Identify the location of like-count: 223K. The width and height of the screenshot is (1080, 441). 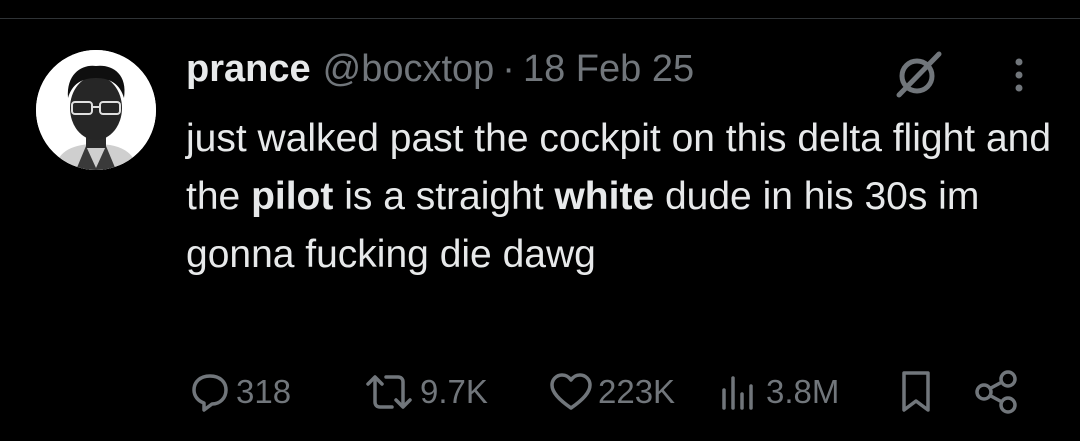
(637, 391).